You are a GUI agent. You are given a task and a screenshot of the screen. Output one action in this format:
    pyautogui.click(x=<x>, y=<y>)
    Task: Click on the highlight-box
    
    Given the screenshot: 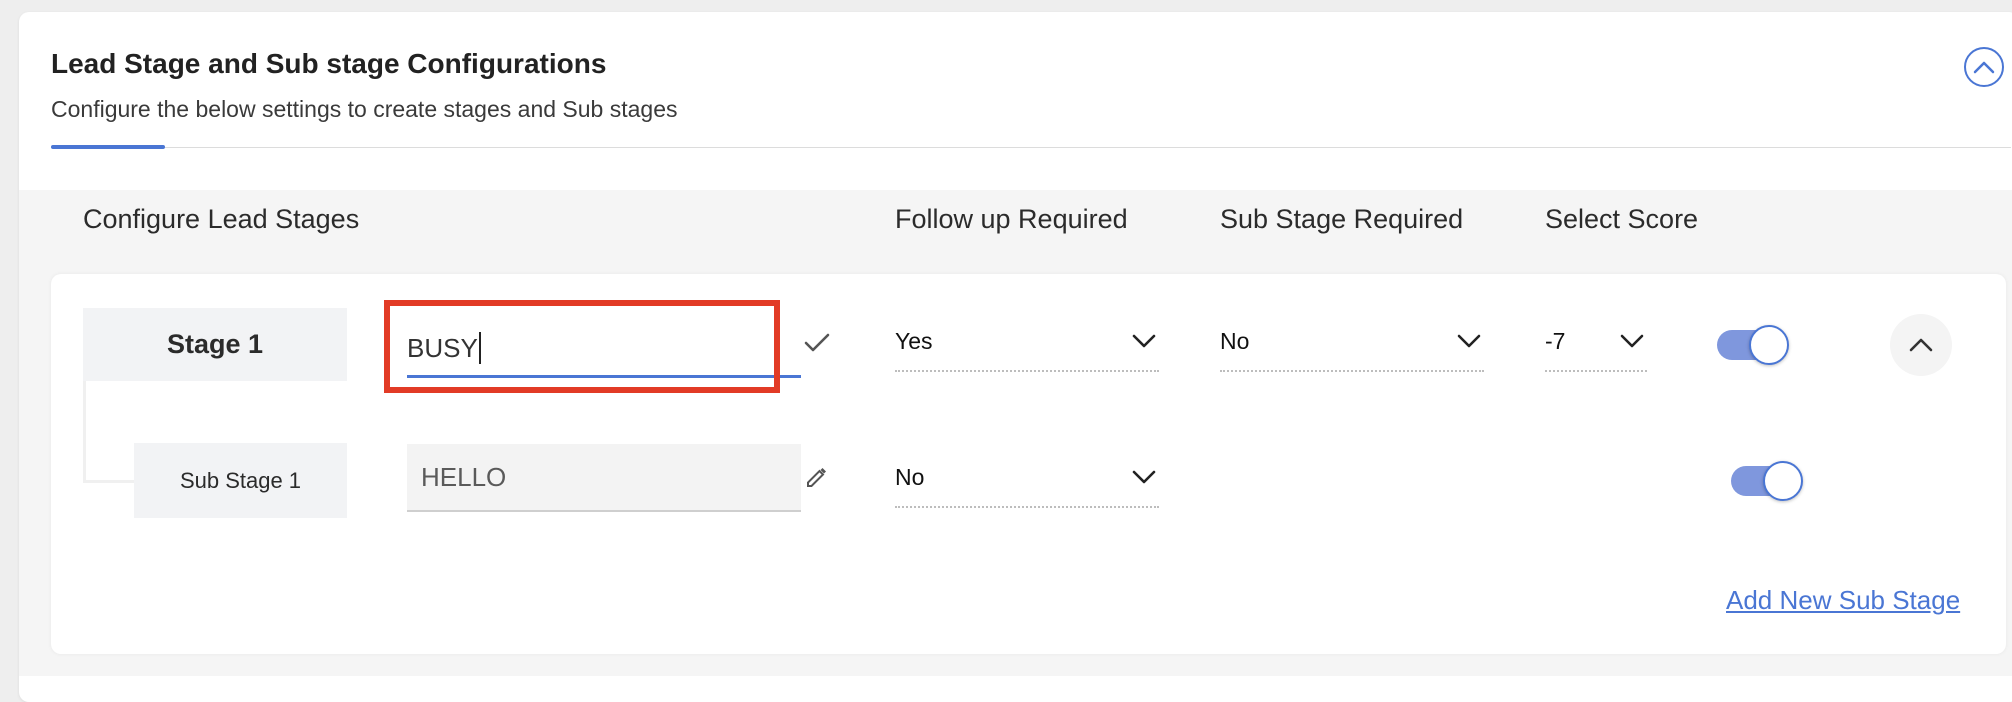 What is the action you would take?
    pyautogui.click(x=582, y=346)
    